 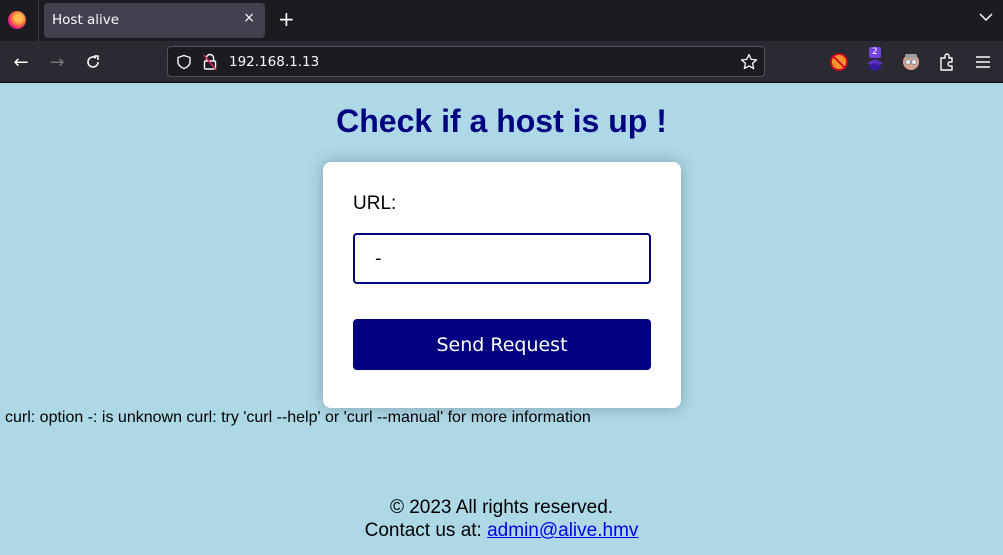 What do you see at coordinates (210, 62) in the screenshot?
I see `insecure-lock-icon` at bounding box center [210, 62].